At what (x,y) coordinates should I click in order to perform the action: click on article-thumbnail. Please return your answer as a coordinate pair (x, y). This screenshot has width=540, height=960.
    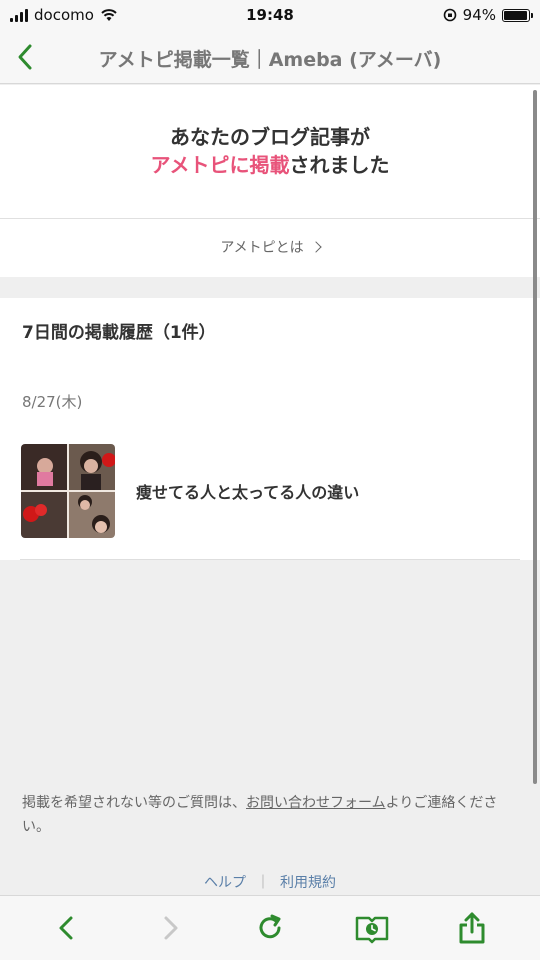
    Looking at the image, I should click on (68, 490).